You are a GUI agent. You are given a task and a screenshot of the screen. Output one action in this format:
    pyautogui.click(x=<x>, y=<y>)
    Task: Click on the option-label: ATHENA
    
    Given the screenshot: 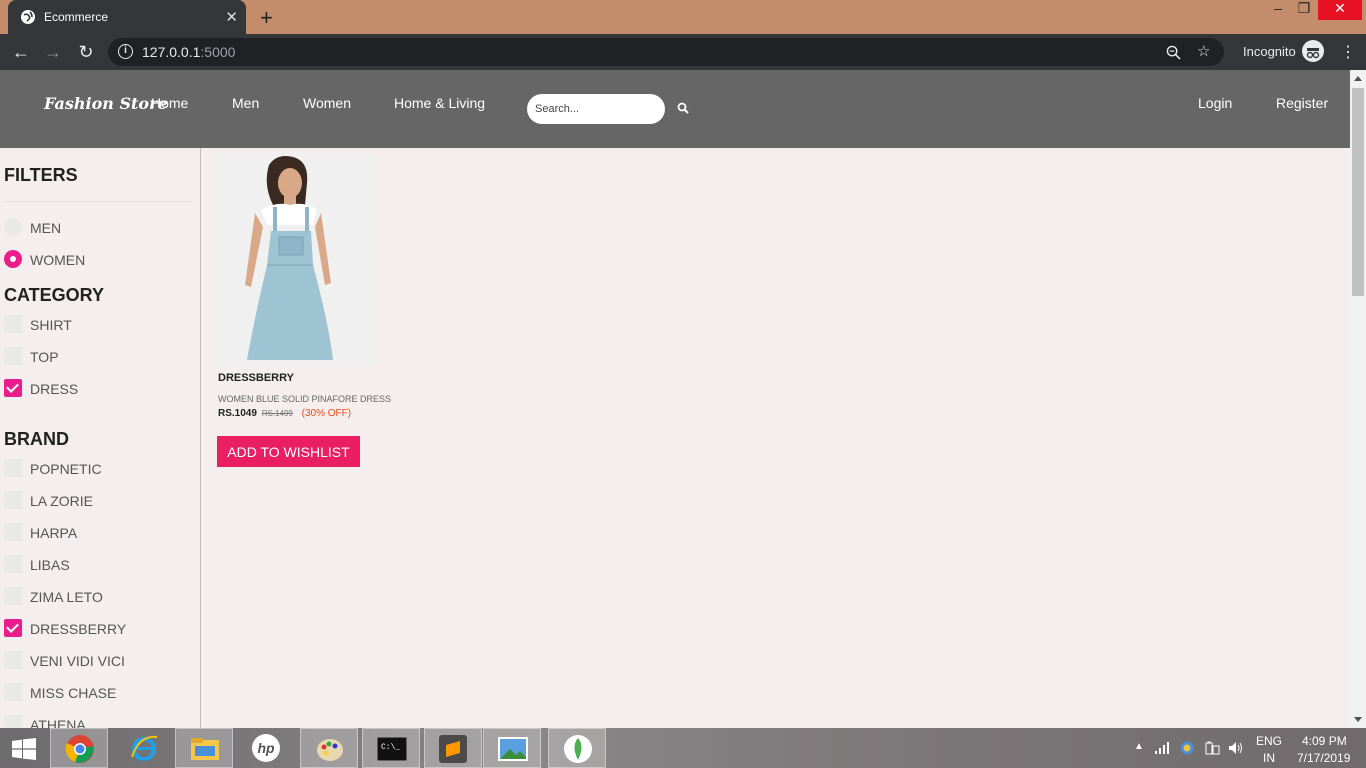 What is the action you would take?
    pyautogui.click(x=58, y=722)
    